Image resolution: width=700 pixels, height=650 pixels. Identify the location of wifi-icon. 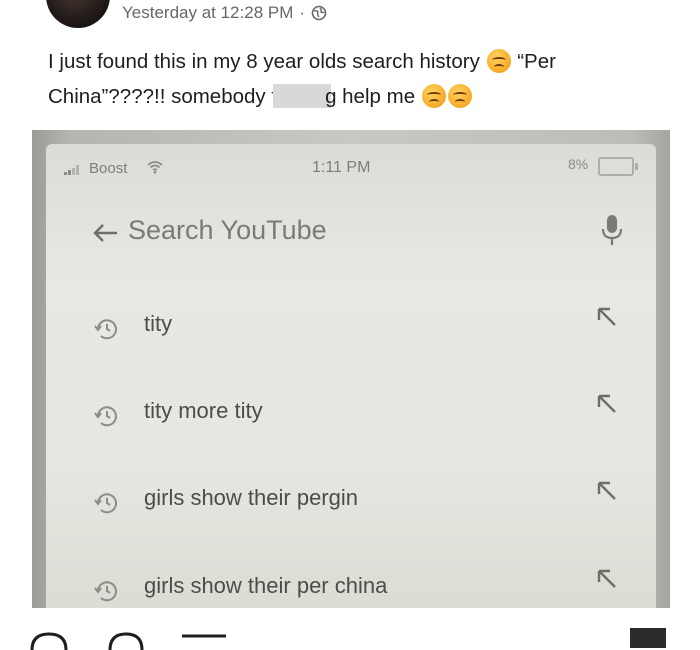
(155, 167).